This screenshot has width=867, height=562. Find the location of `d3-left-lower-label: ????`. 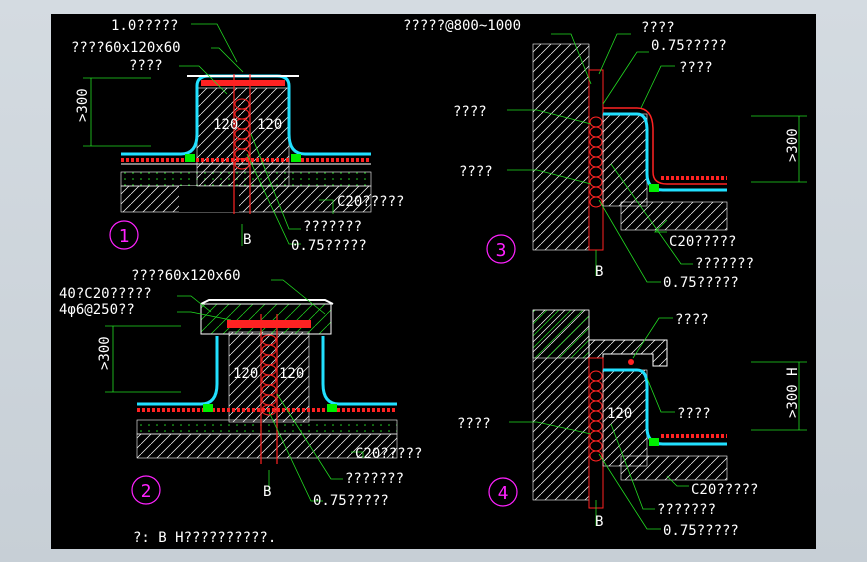

d3-left-lower-label: ???? is located at coordinates (476, 172).